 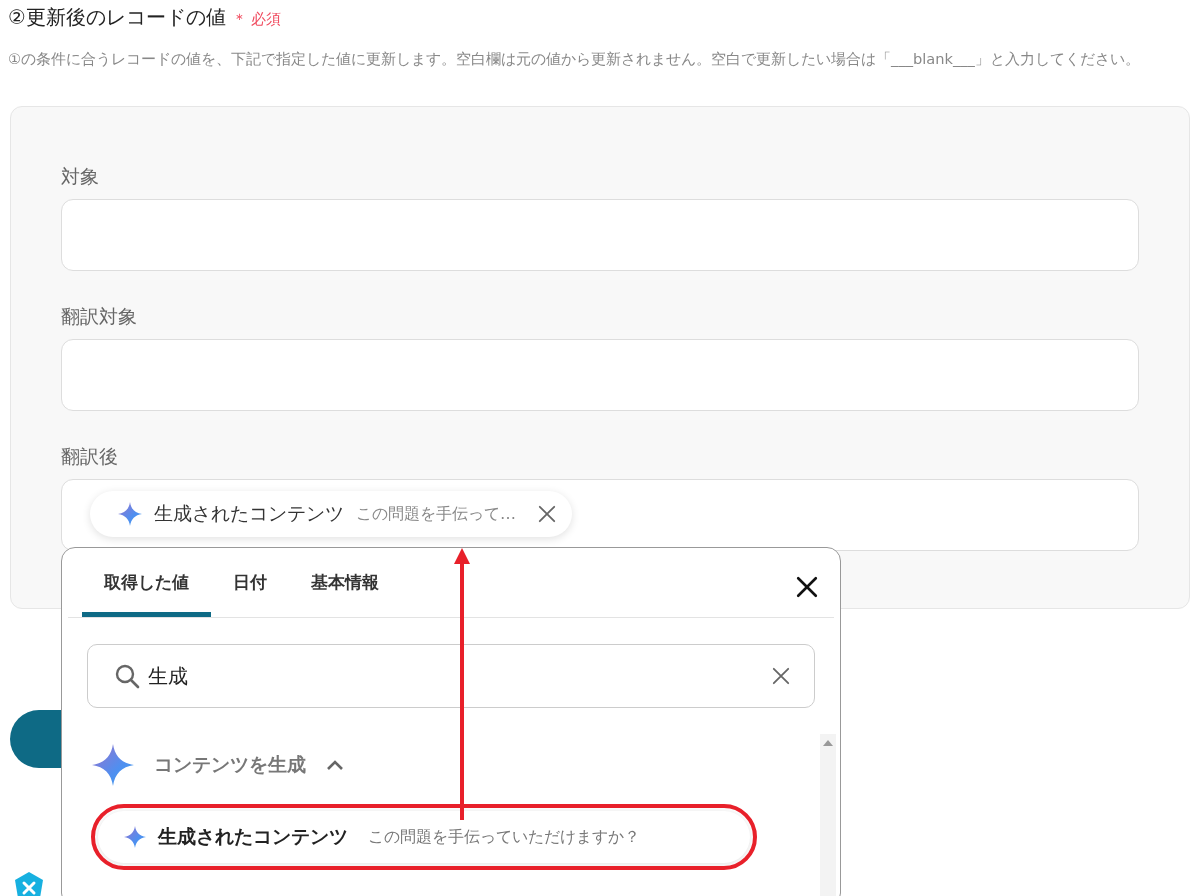 I want to click on required-mark: ＊, so click(x=239, y=19).